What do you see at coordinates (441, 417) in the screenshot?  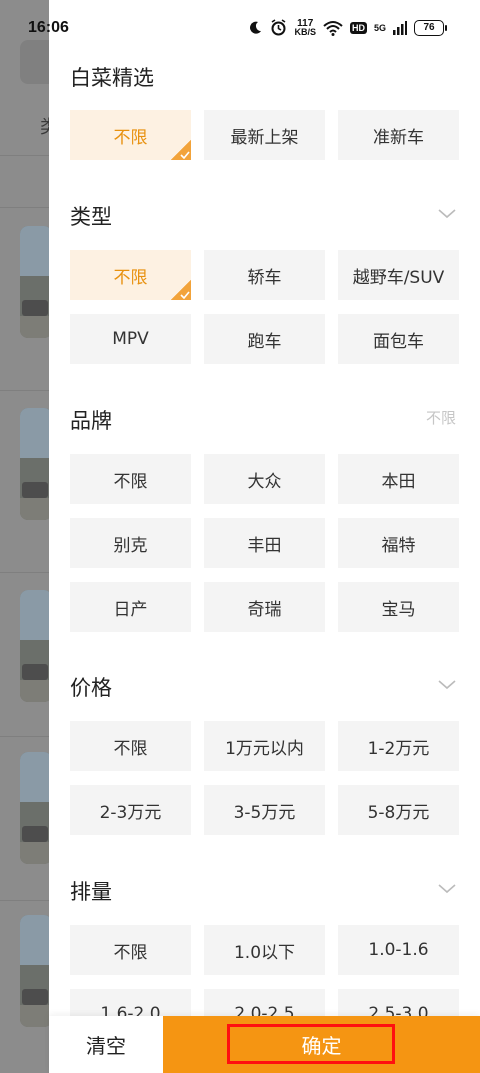 I see `brand-current-value: 不限` at bounding box center [441, 417].